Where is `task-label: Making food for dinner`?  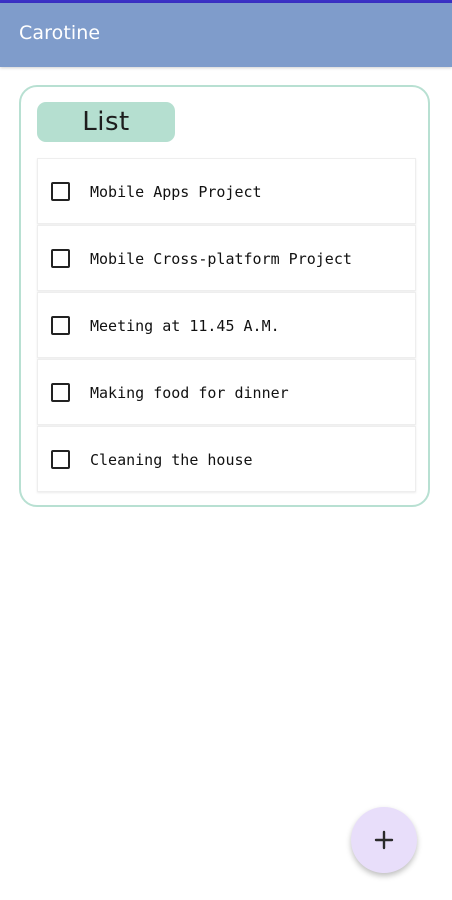 task-label: Making food for dinner is located at coordinates (189, 393).